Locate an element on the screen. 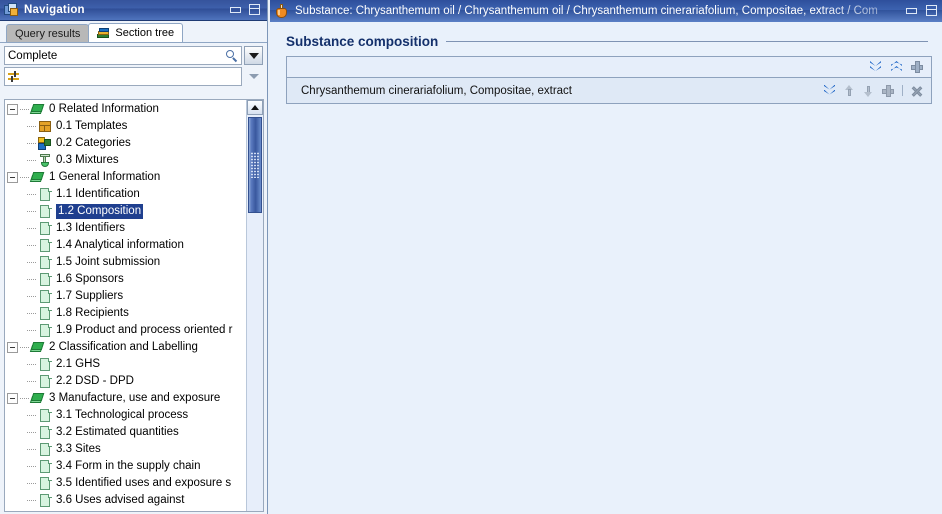  add-icon is located at coordinates (917, 67).